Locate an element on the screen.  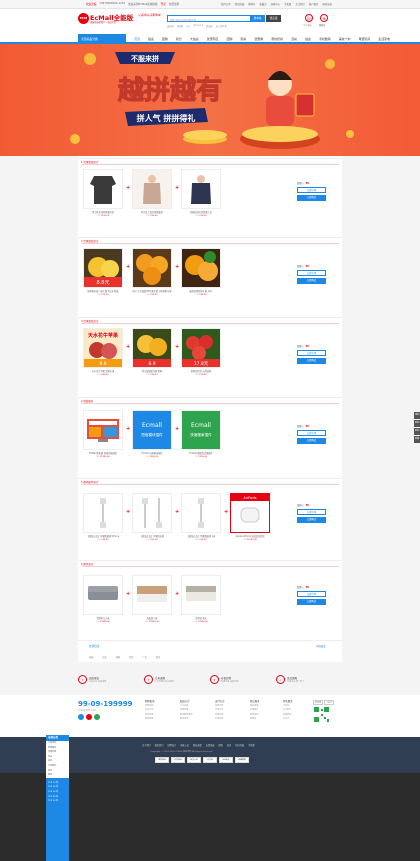
combo-product: 17.8元 新鲜西红柿 自然成熟 ☐0 ¥19.90 is located at coordinates (201, 352).